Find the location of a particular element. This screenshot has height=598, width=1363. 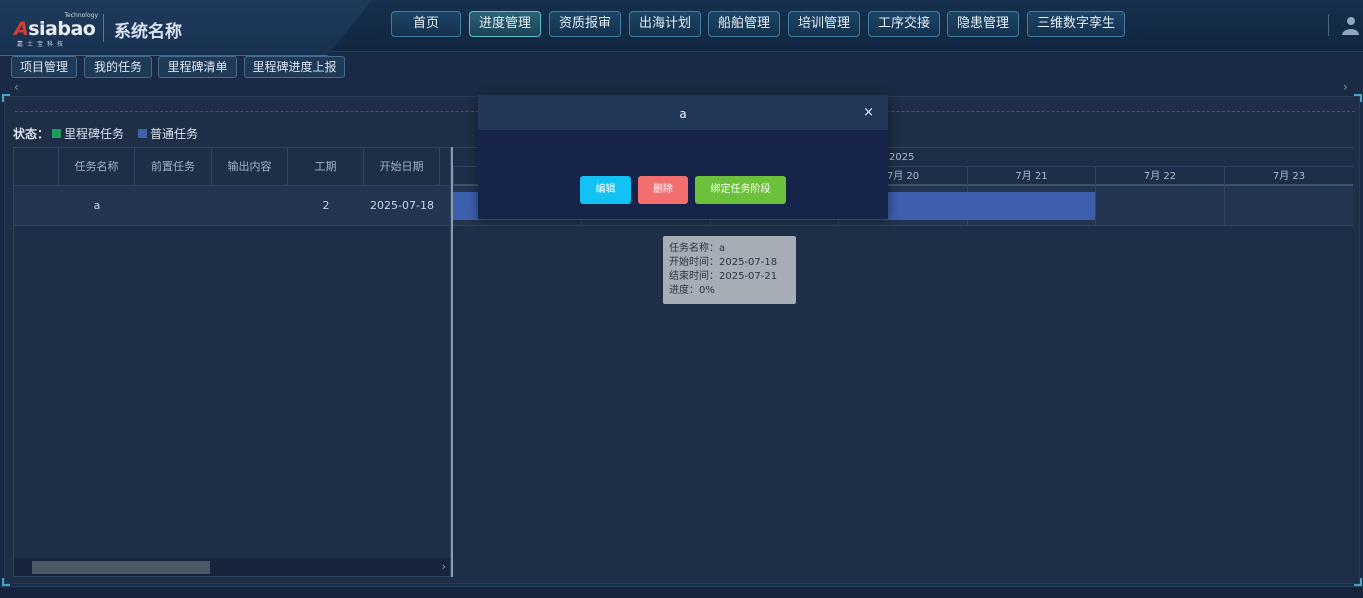

cell-task-name: a is located at coordinates (97, 205).